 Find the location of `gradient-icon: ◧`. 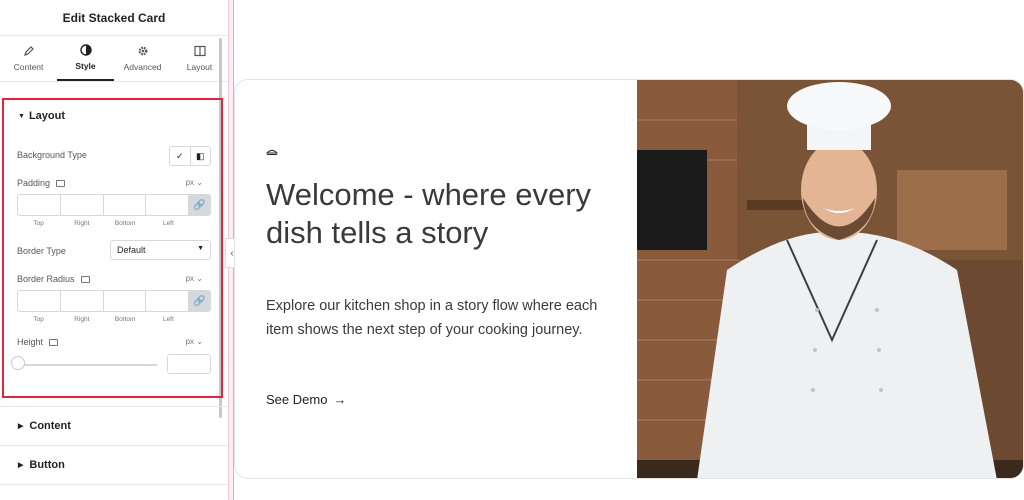

gradient-icon: ◧ is located at coordinates (201, 156).